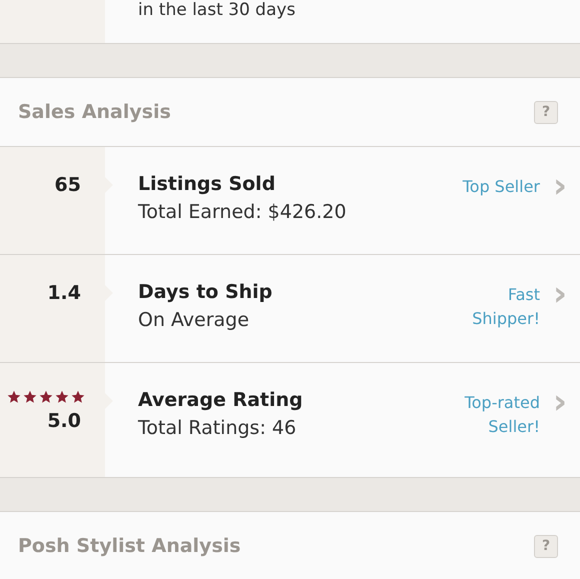 This screenshot has width=580, height=579. What do you see at coordinates (494, 415) in the screenshot?
I see `badge-link: Top-rated Seller!` at bounding box center [494, 415].